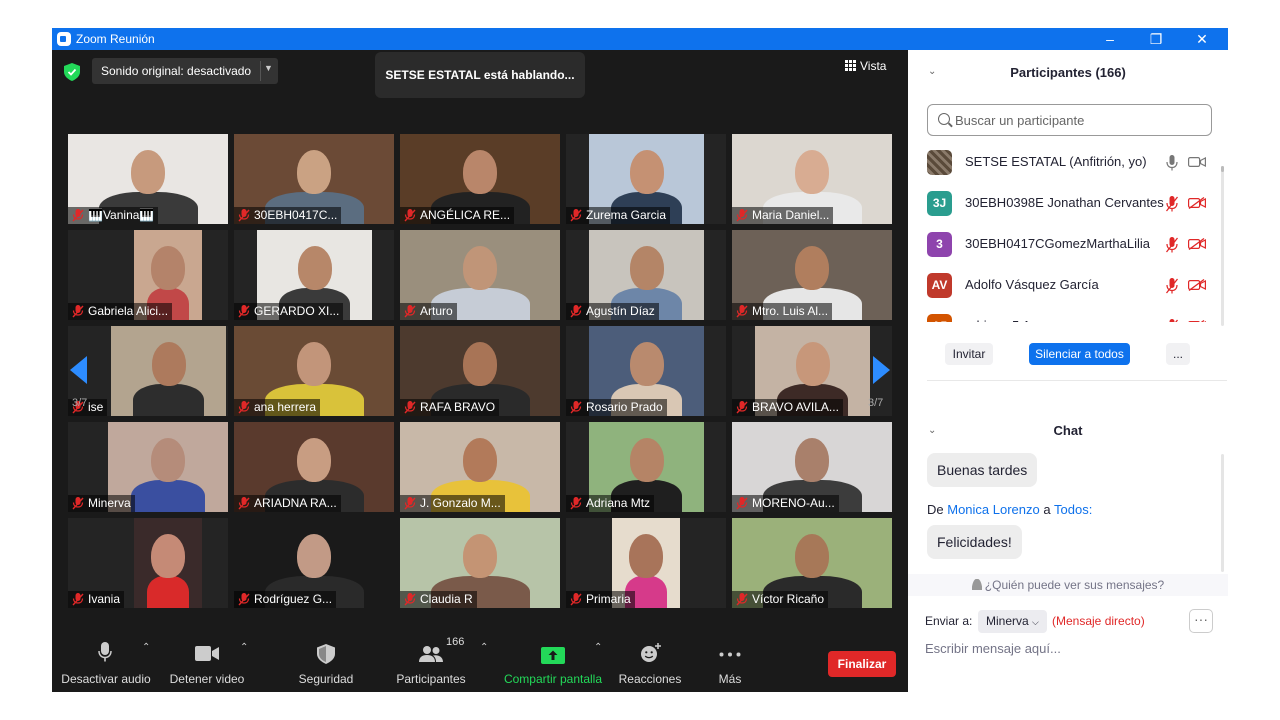 This screenshot has height=720, width=1280. I want to click on gallery-grid-icon, so click(850, 65).